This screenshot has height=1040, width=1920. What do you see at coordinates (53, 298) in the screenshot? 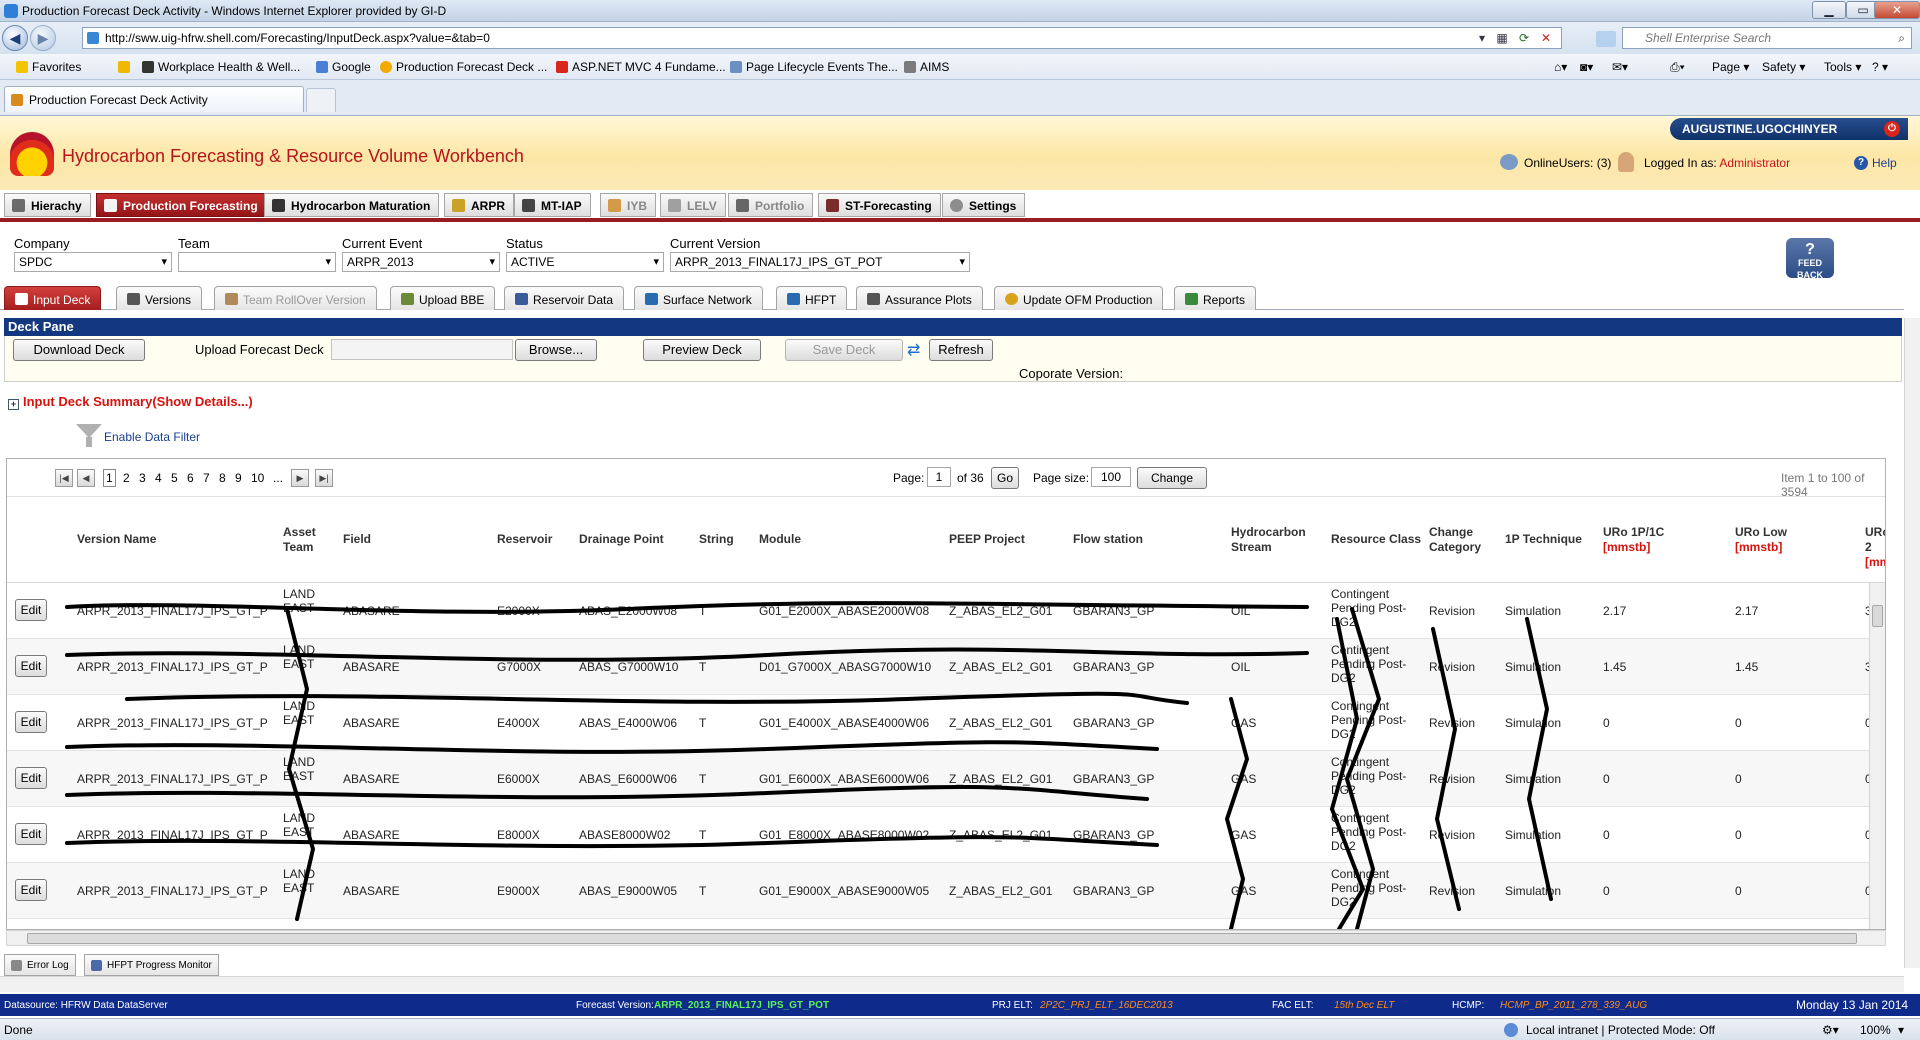
I see `tab-input-deck: Input Deck` at bounding box center [53, 298].